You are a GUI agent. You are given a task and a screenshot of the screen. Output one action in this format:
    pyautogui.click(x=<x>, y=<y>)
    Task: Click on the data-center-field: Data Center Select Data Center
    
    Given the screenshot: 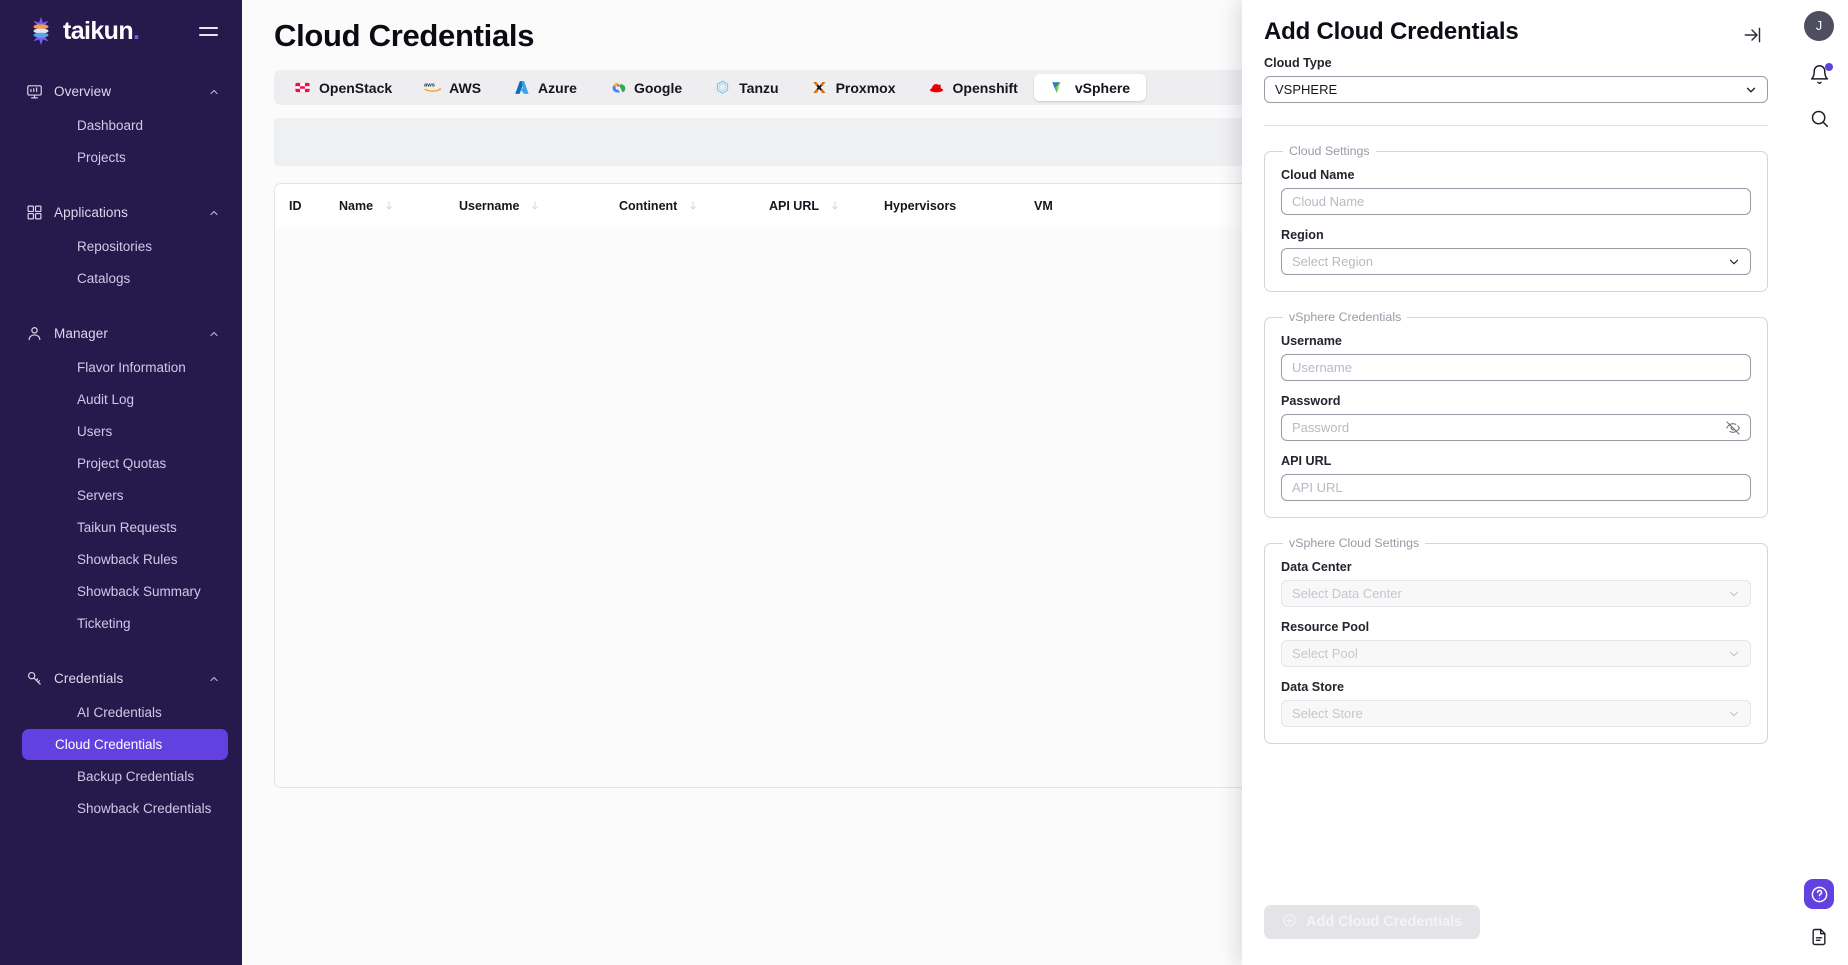 What is the action you would take?
    pyautogui.click(x=1516, y=583)
    